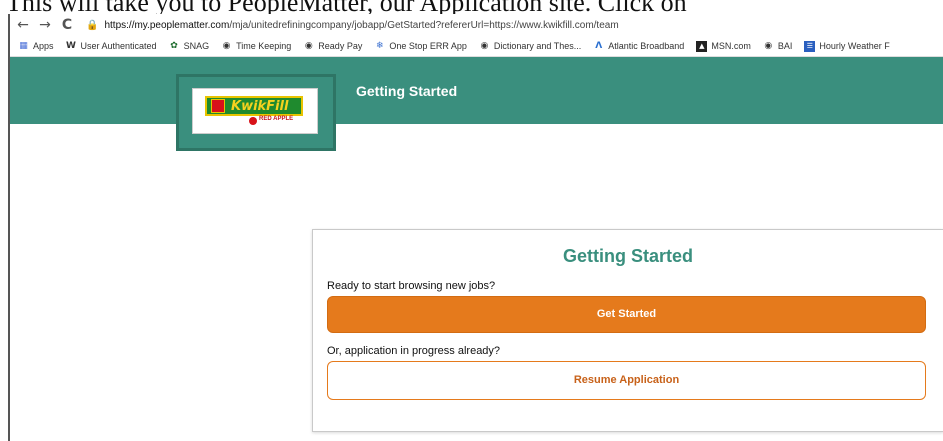  Describe the element at coordinates (276, 119) in the screenshot. I see `logo-subtext: RED APPLE` at that location.